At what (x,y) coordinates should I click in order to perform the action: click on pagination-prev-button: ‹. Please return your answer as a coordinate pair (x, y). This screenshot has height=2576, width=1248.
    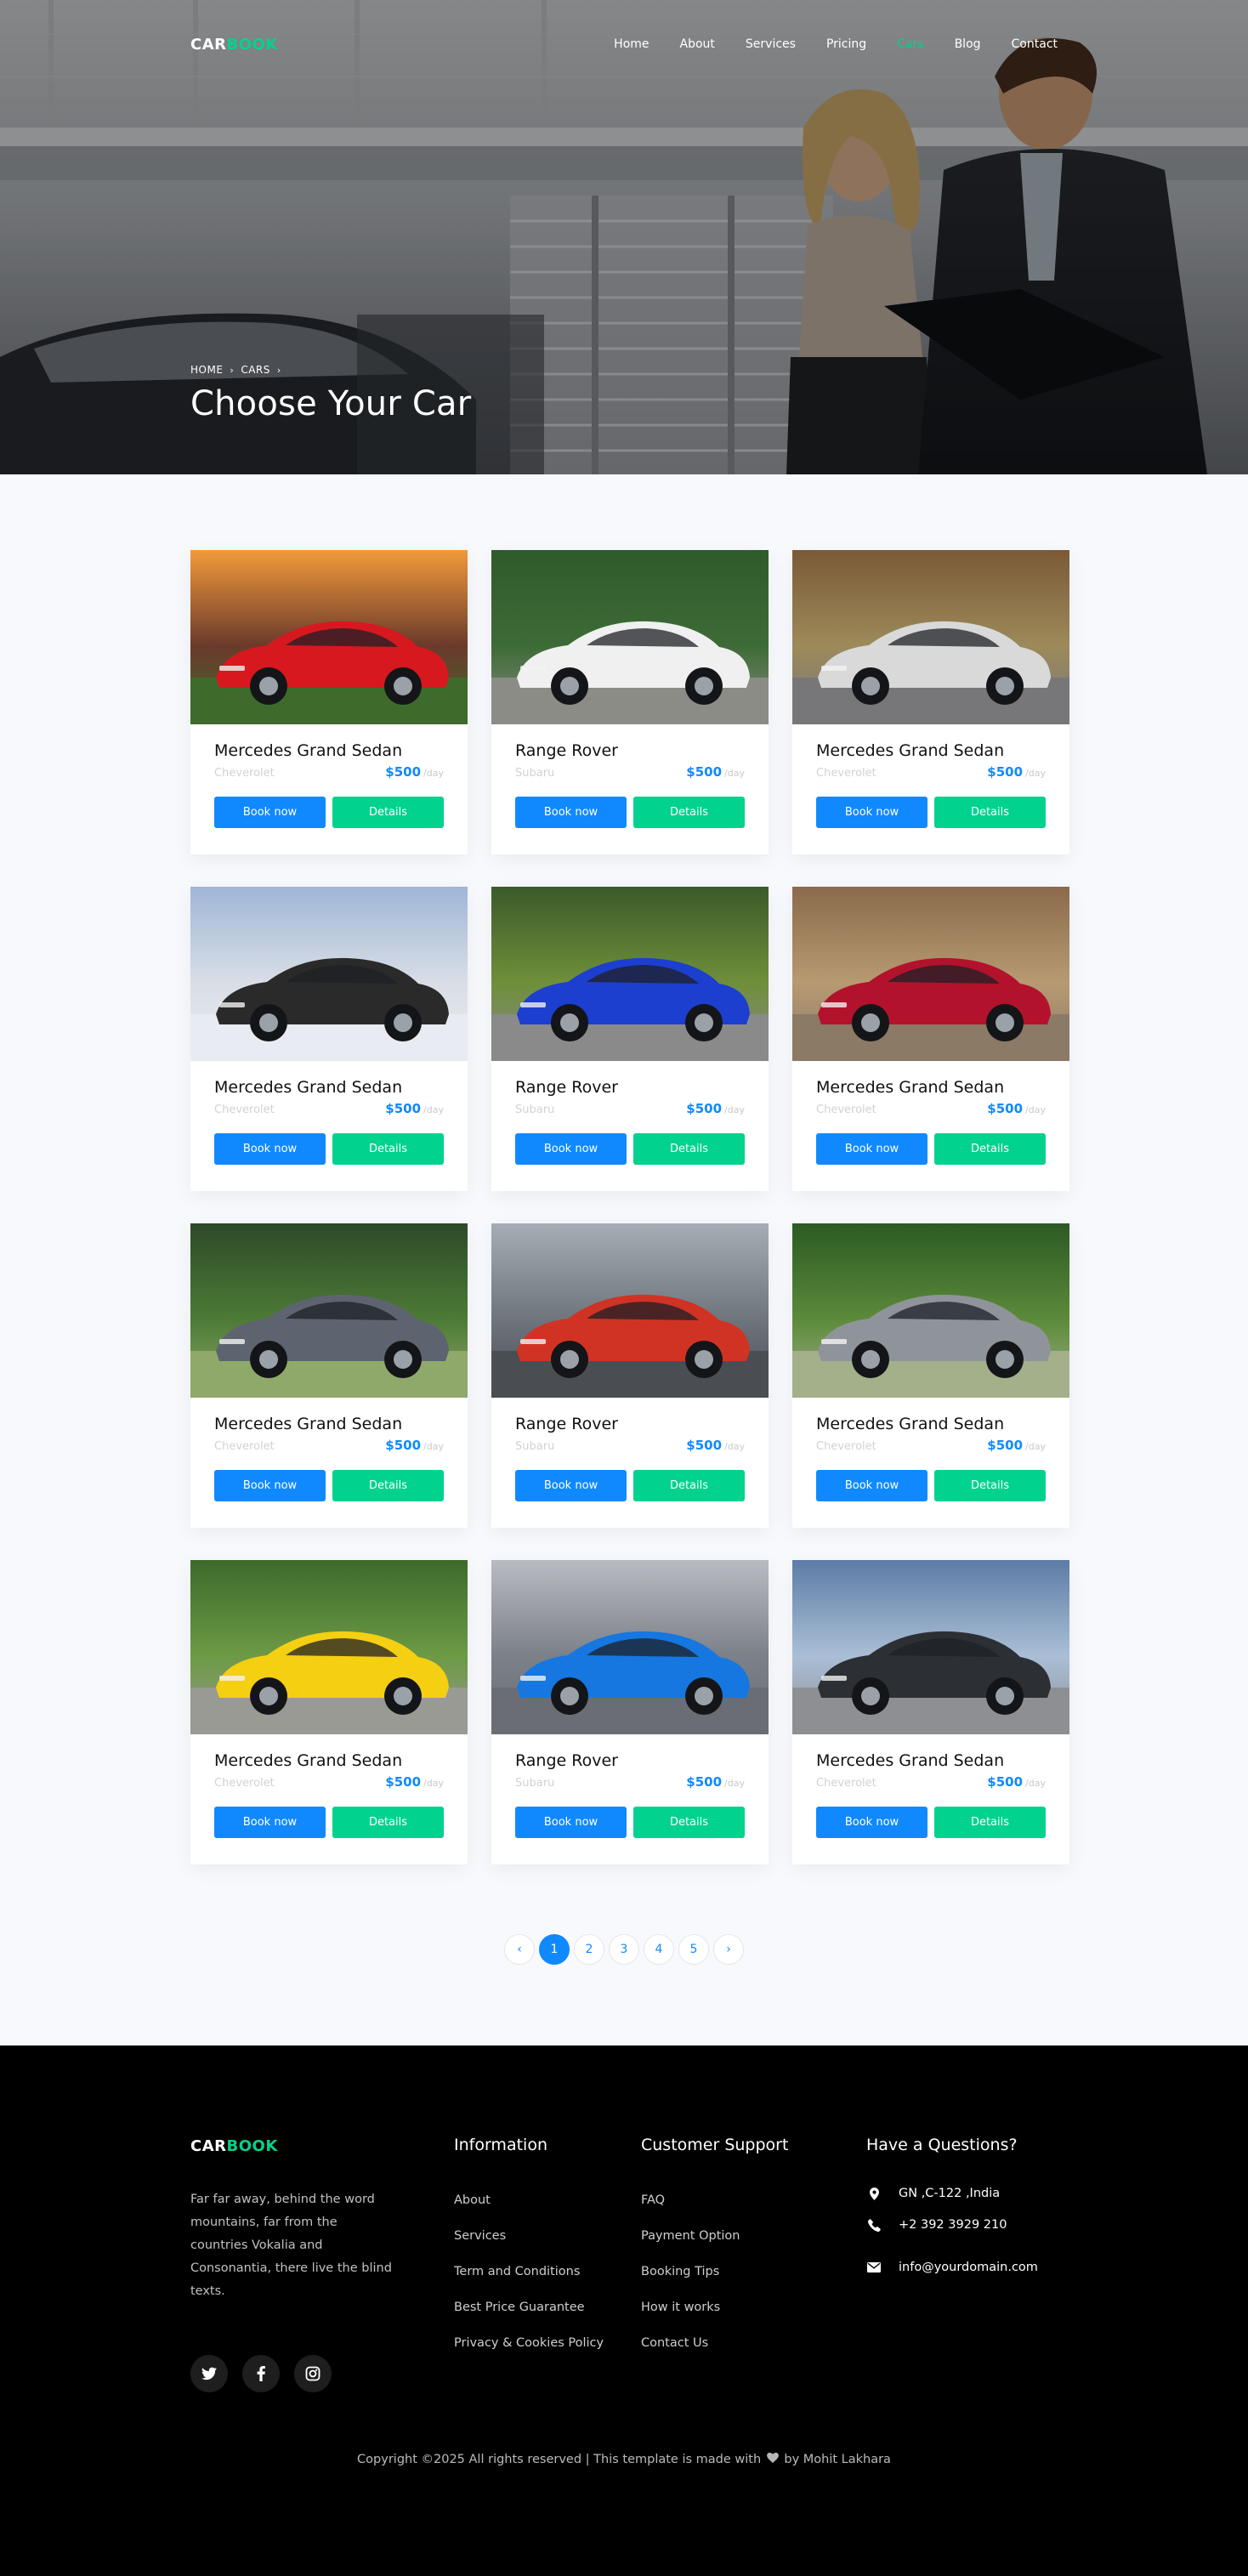
    Looking at the image, I should click on (519, 1950).